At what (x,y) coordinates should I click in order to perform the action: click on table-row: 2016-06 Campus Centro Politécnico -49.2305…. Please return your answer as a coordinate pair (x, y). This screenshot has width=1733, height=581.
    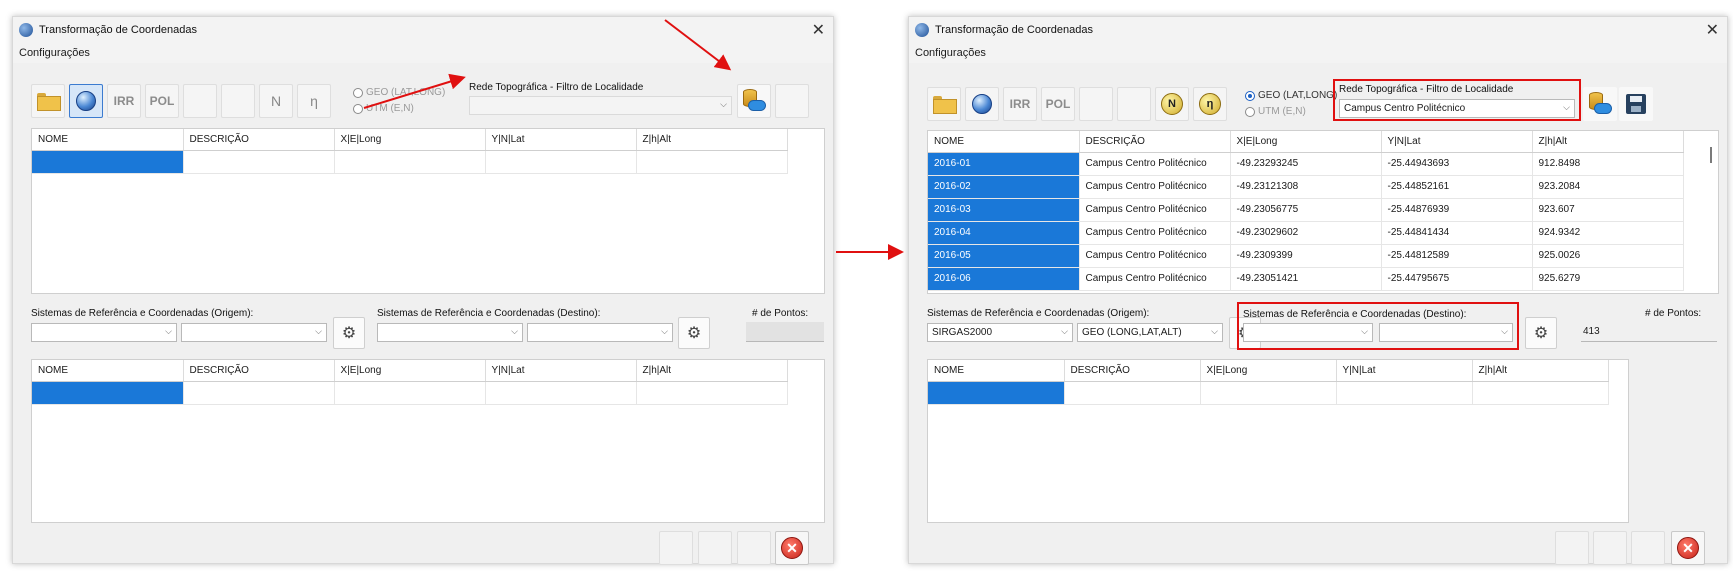
    Looking at the image, I should click on (1306, 279).